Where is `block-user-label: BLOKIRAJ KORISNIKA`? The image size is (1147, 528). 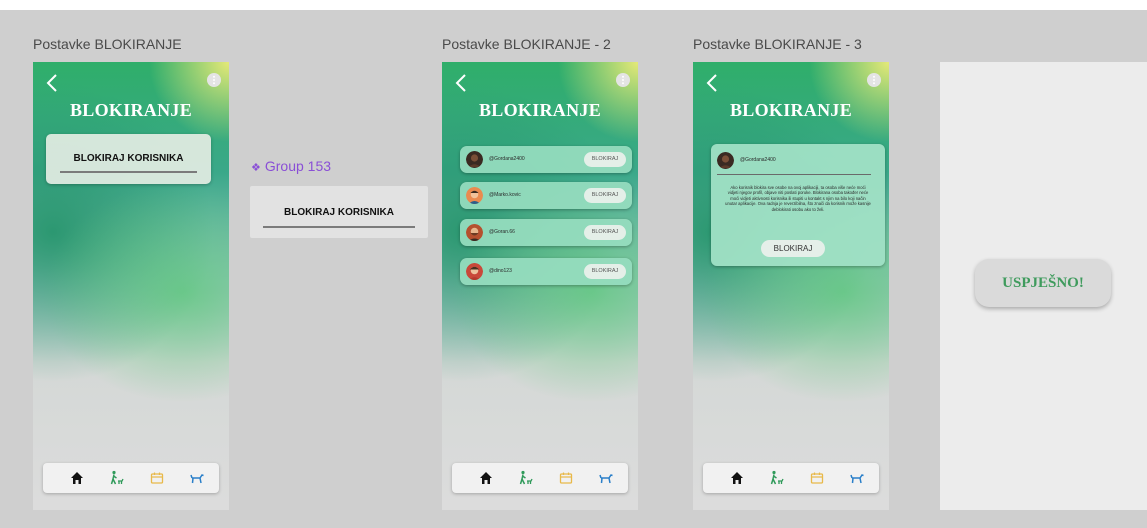 block-user-label: BLOKIRAJ KORISNIKA is located at coordinates (128, 158).